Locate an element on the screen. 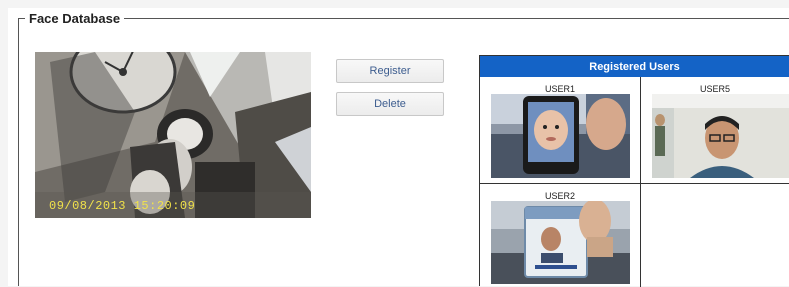 This screenshot has height=287, width=789. user-card-user5: USER5 is located at coordinates (715, 130).